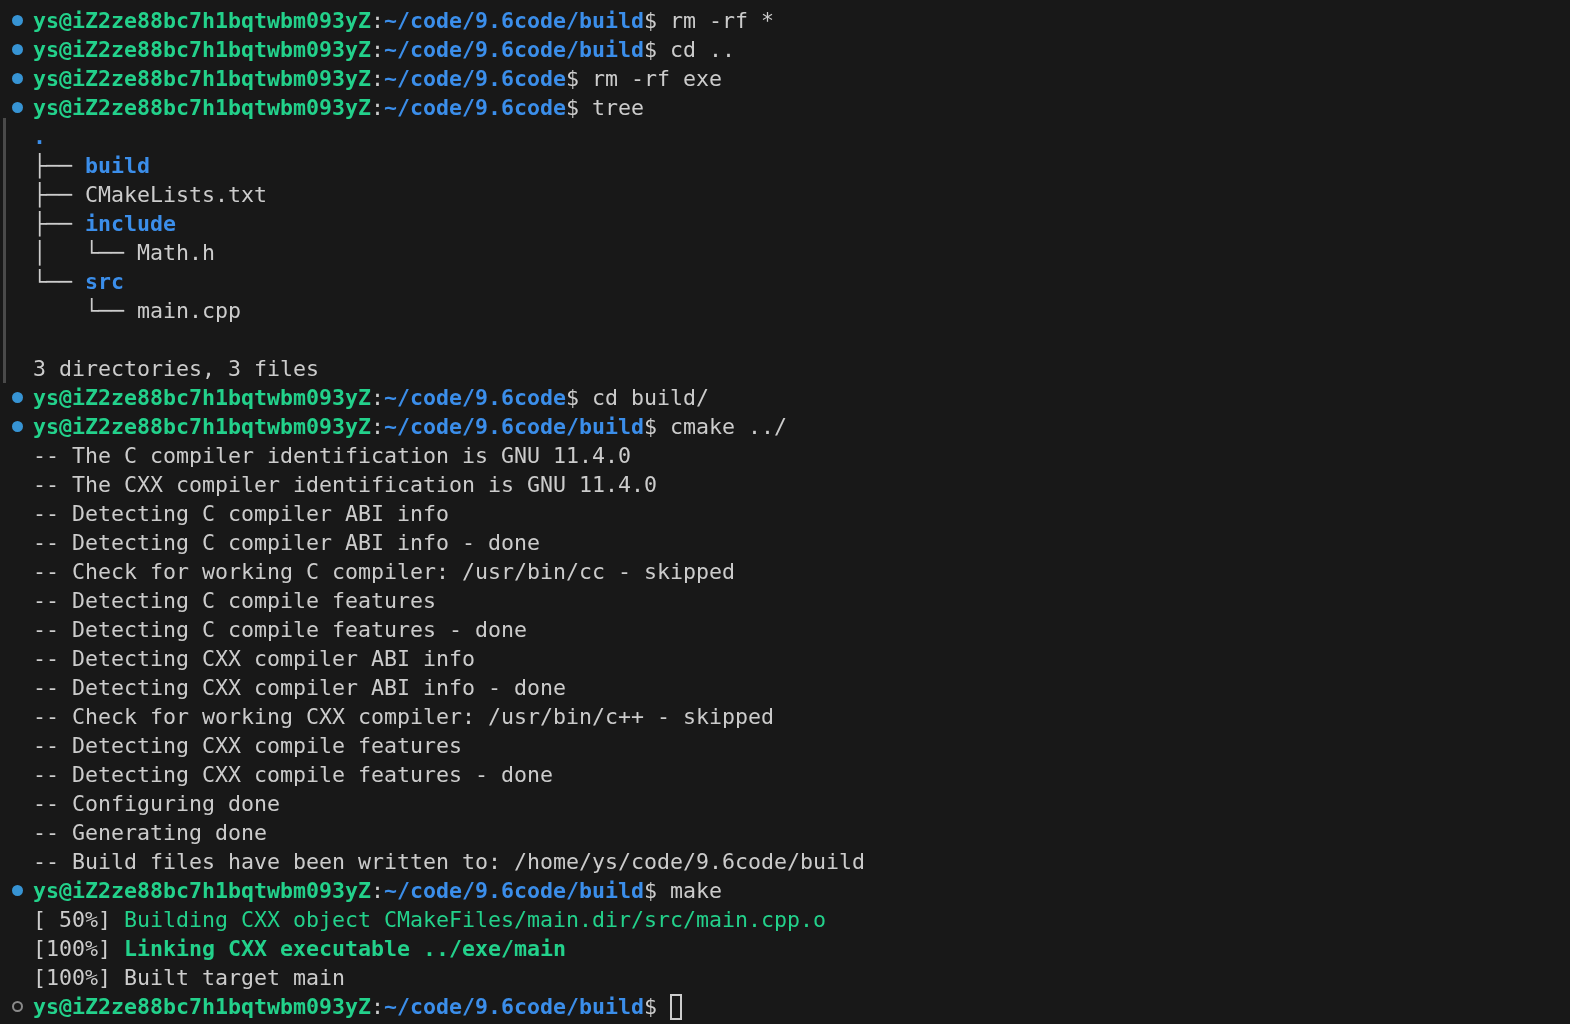  Describe the element at coordinates (371, 398) in the screenshot. I see `prompt-line: ys@iZ2ze88bc7h1bqtwbm093yZ:~/code/9.6code$ cd build/` at that location.